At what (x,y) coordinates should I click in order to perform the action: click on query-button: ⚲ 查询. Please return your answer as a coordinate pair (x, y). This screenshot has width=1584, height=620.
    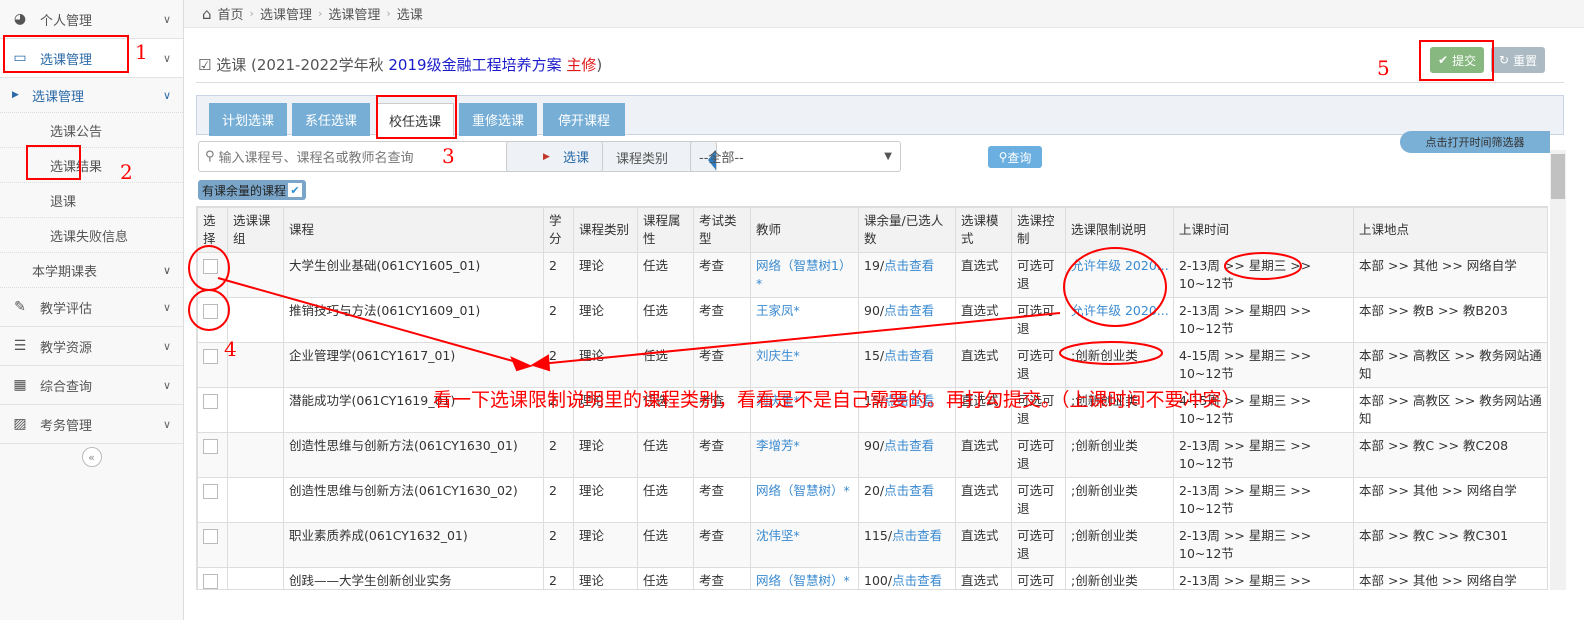
    Looking at the image, I should click on (1015, 157).